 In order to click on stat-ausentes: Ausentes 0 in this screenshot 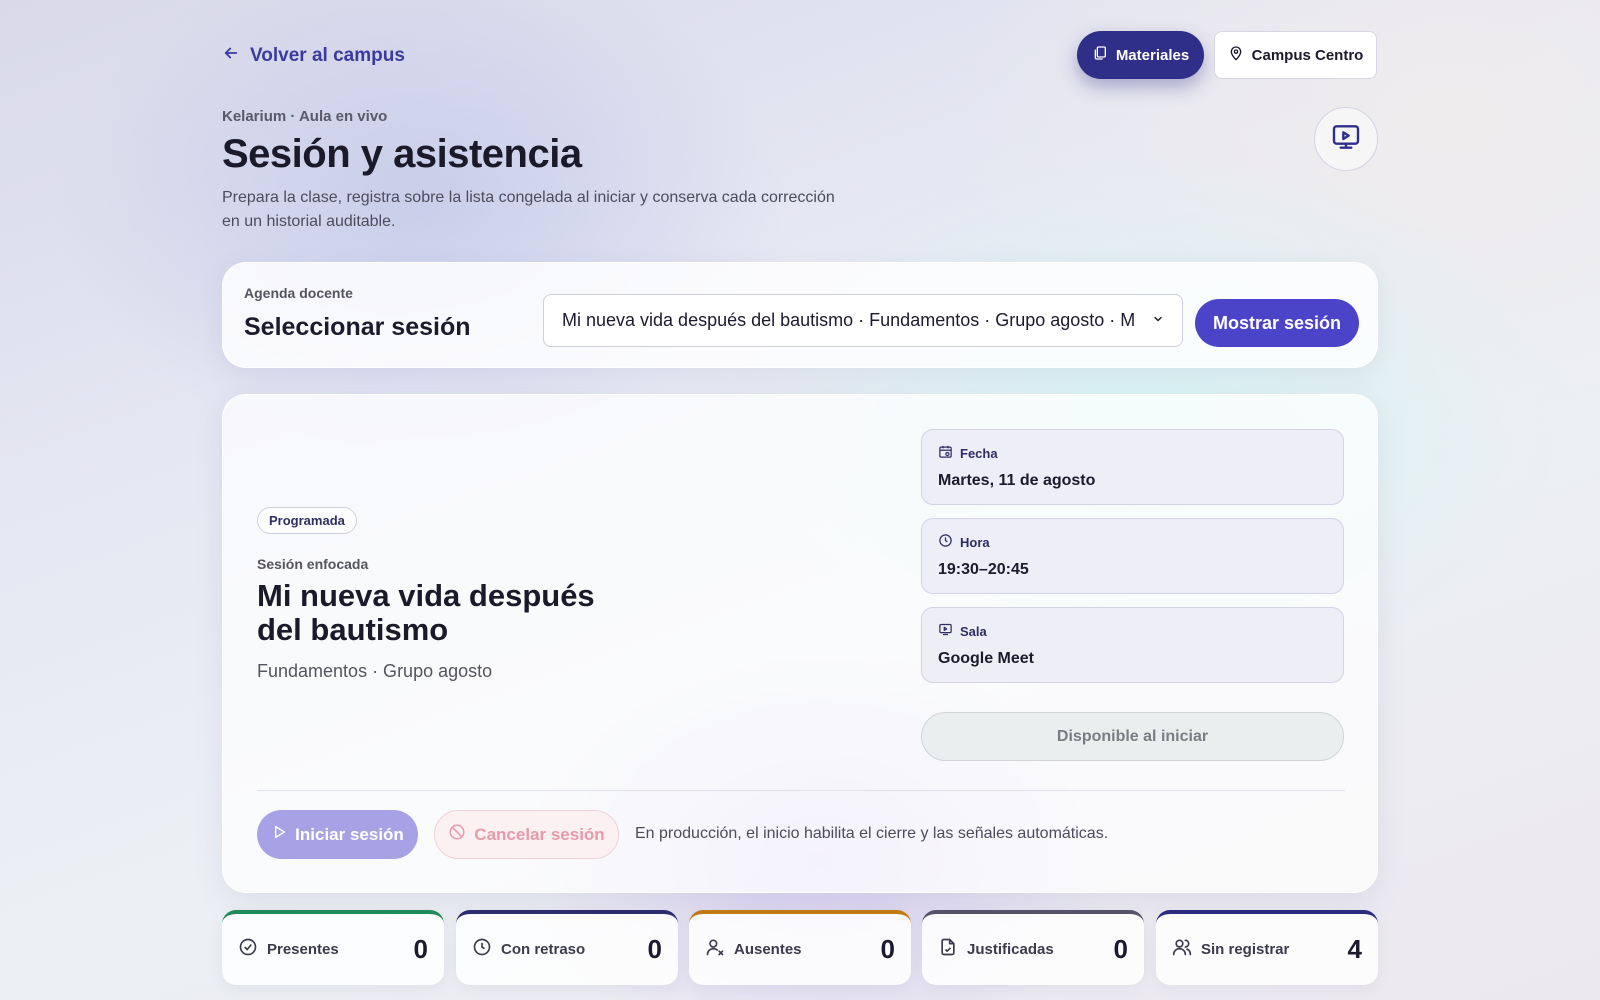, I will do `click(800, 947)`.